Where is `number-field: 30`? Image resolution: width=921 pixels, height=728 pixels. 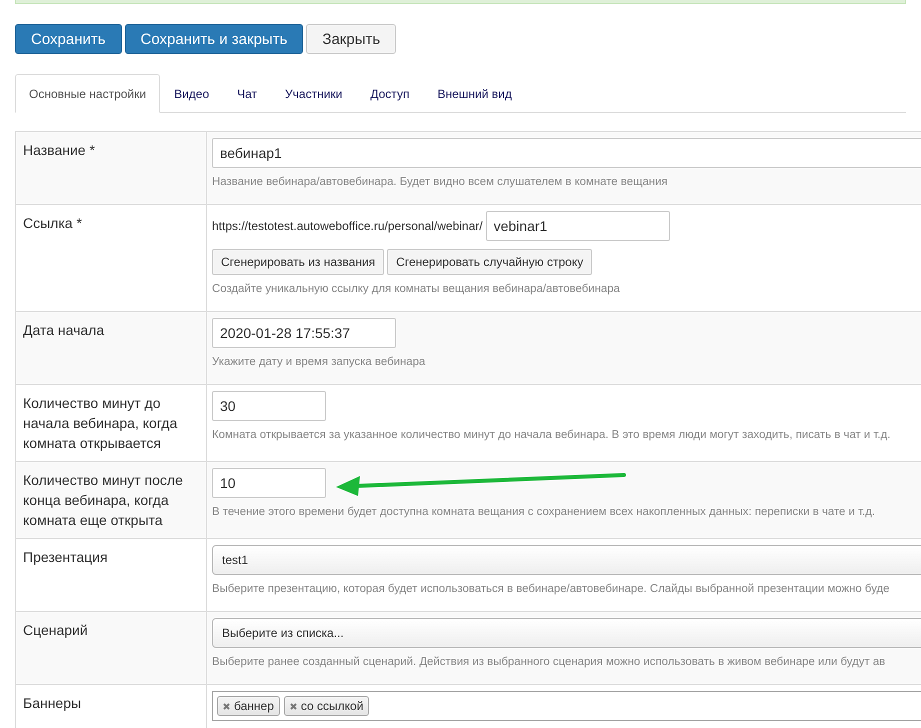 number-field: 30 is located at coordinates (269, 406).